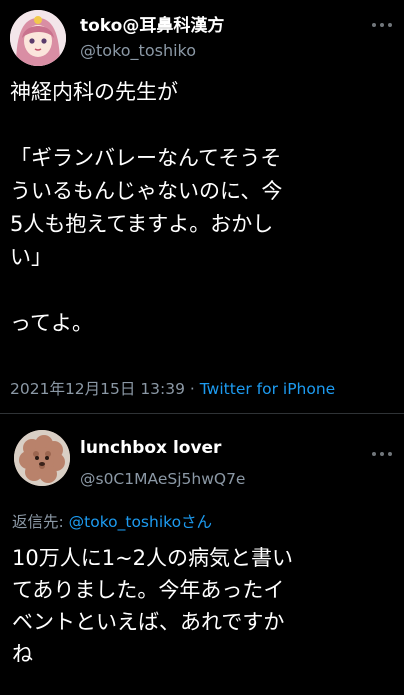 The width and height of the screenshot is (404, 695). I want to click on reply-prefix: 返信先:, so click(40, 522).